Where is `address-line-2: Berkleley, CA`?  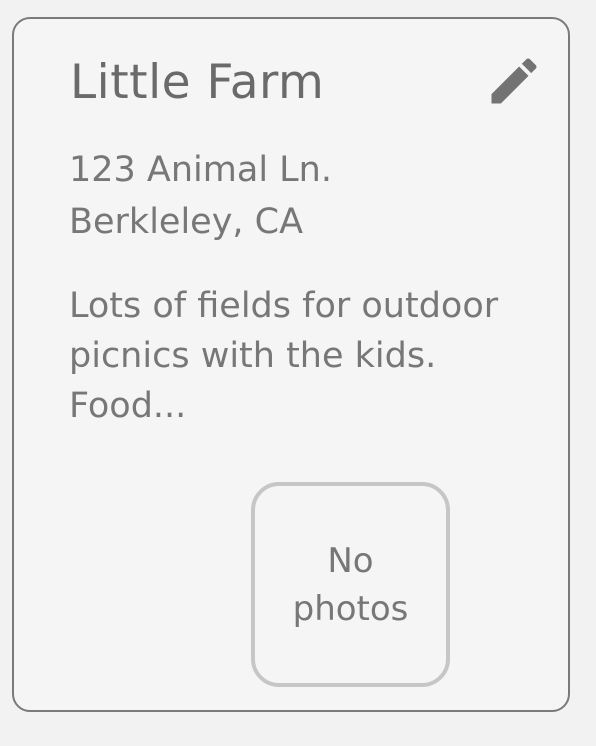 address-line-2: Berkleley, CA is located at coordinates (186, 222).